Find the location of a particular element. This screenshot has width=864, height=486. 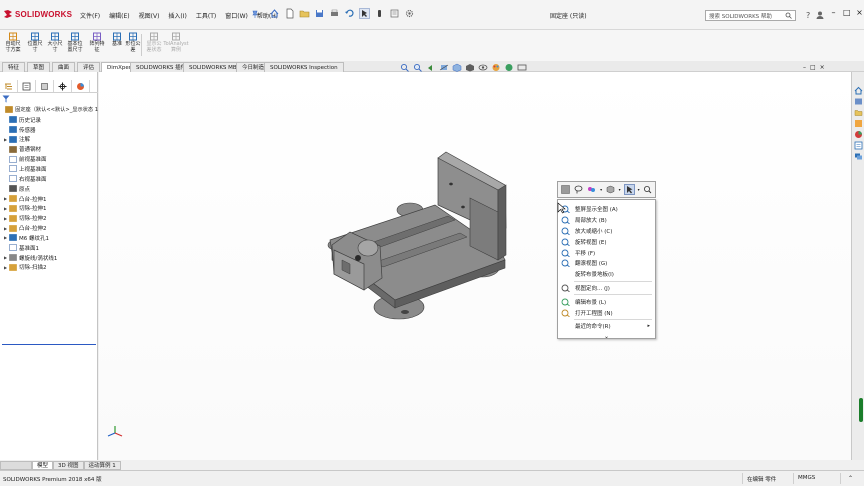

ctx-zoom-button is located at coordinates (648, 189).